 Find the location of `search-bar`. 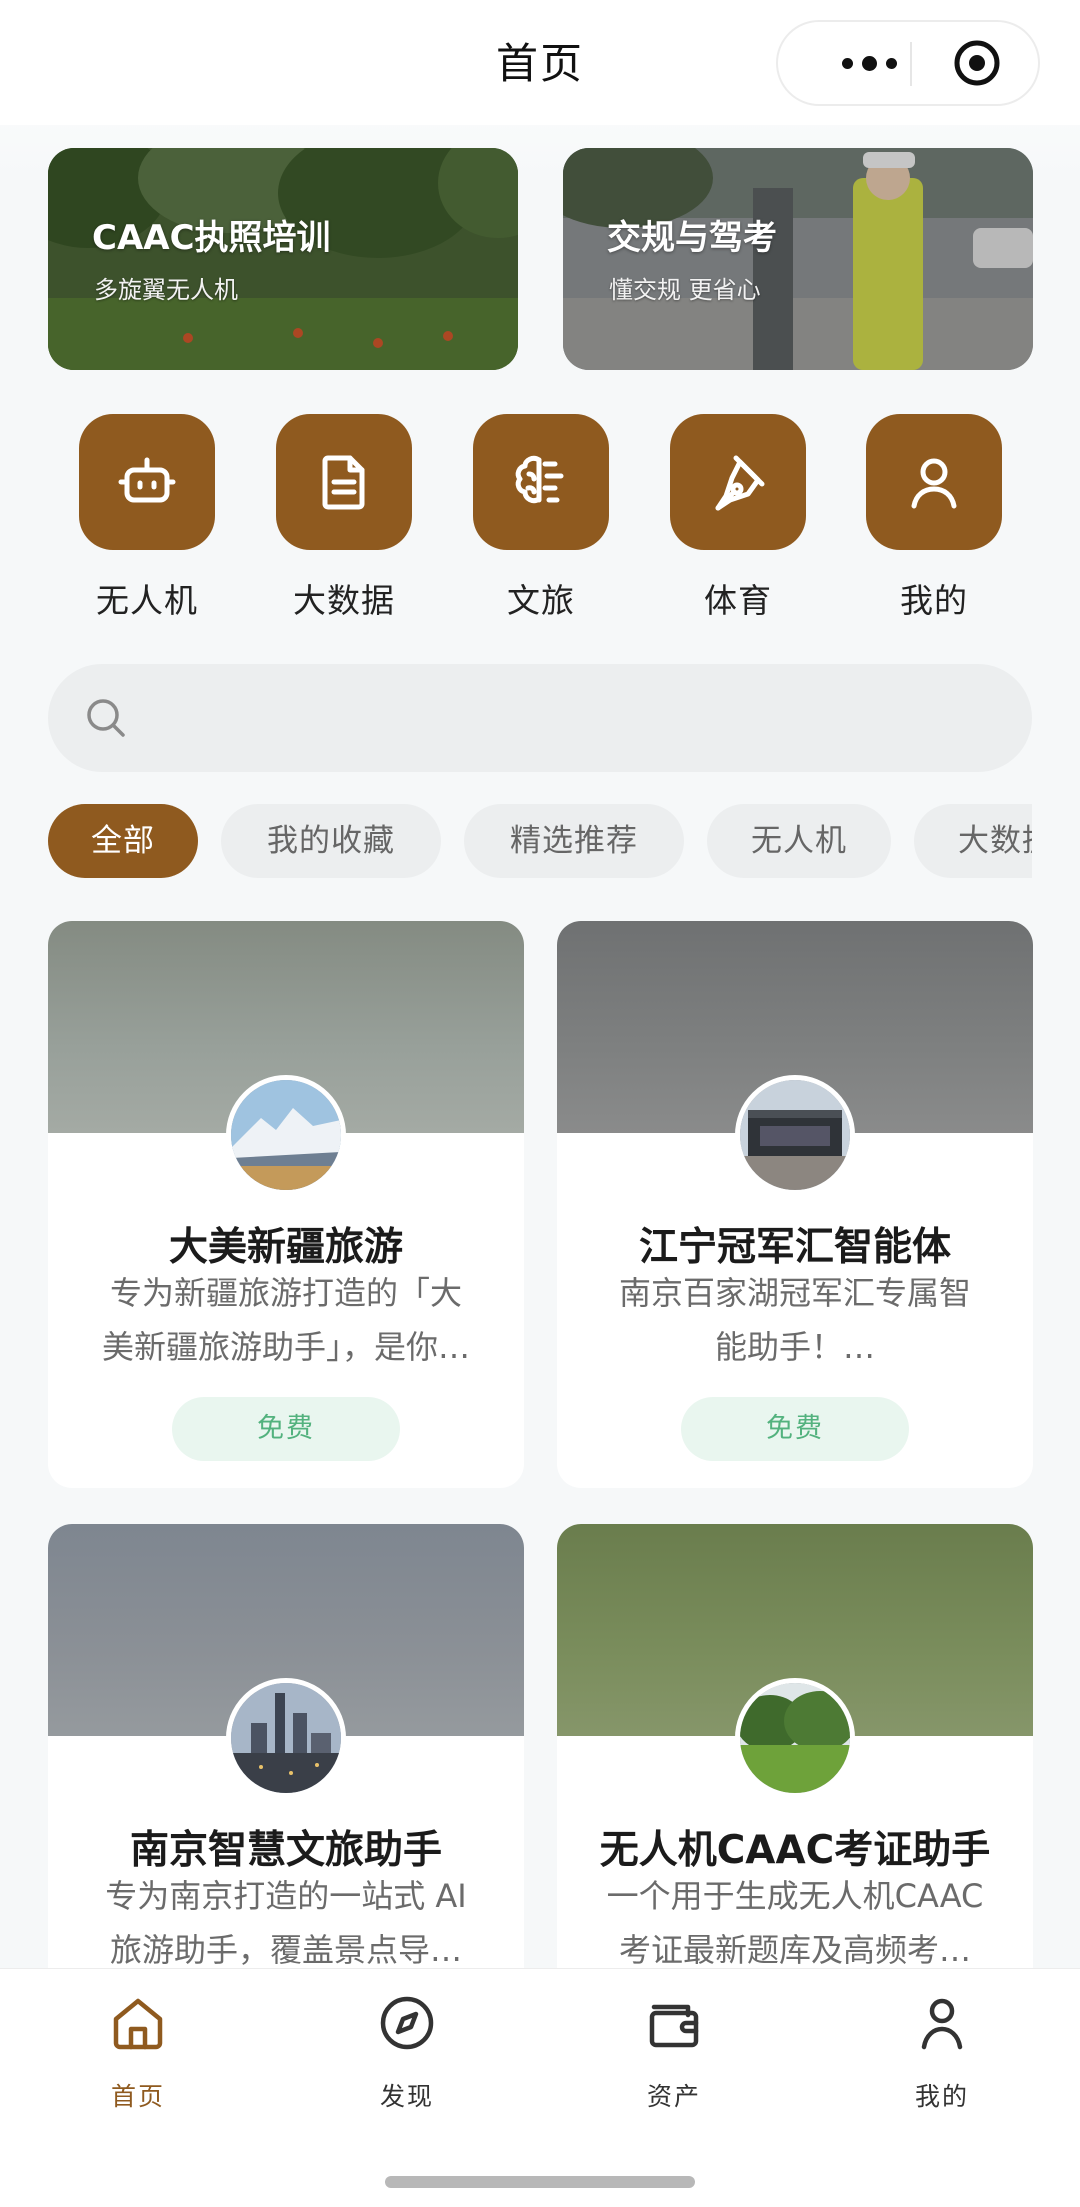

search-bar is located at coordinates (540, 718).